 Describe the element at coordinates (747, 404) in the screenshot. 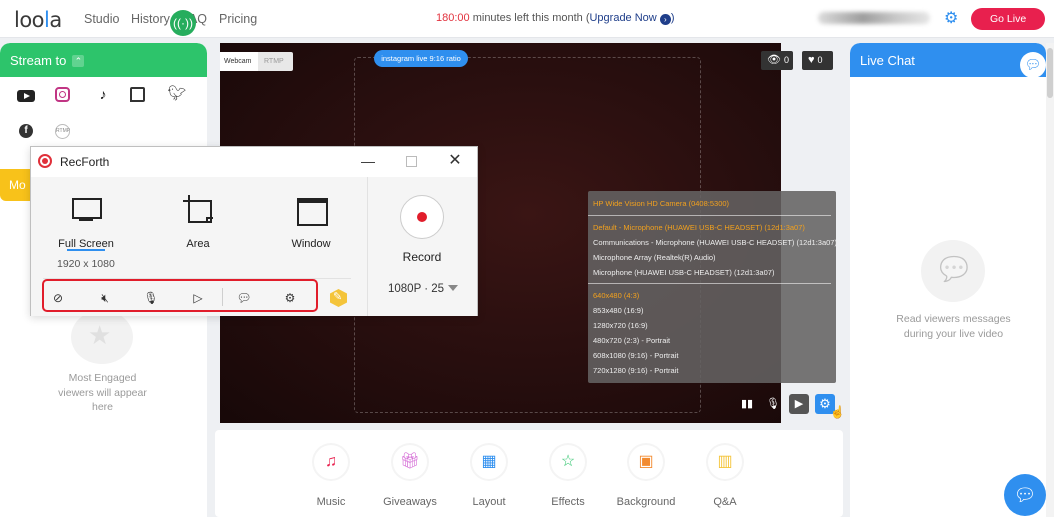

I see `captions-icon: ▮▮` at that location.